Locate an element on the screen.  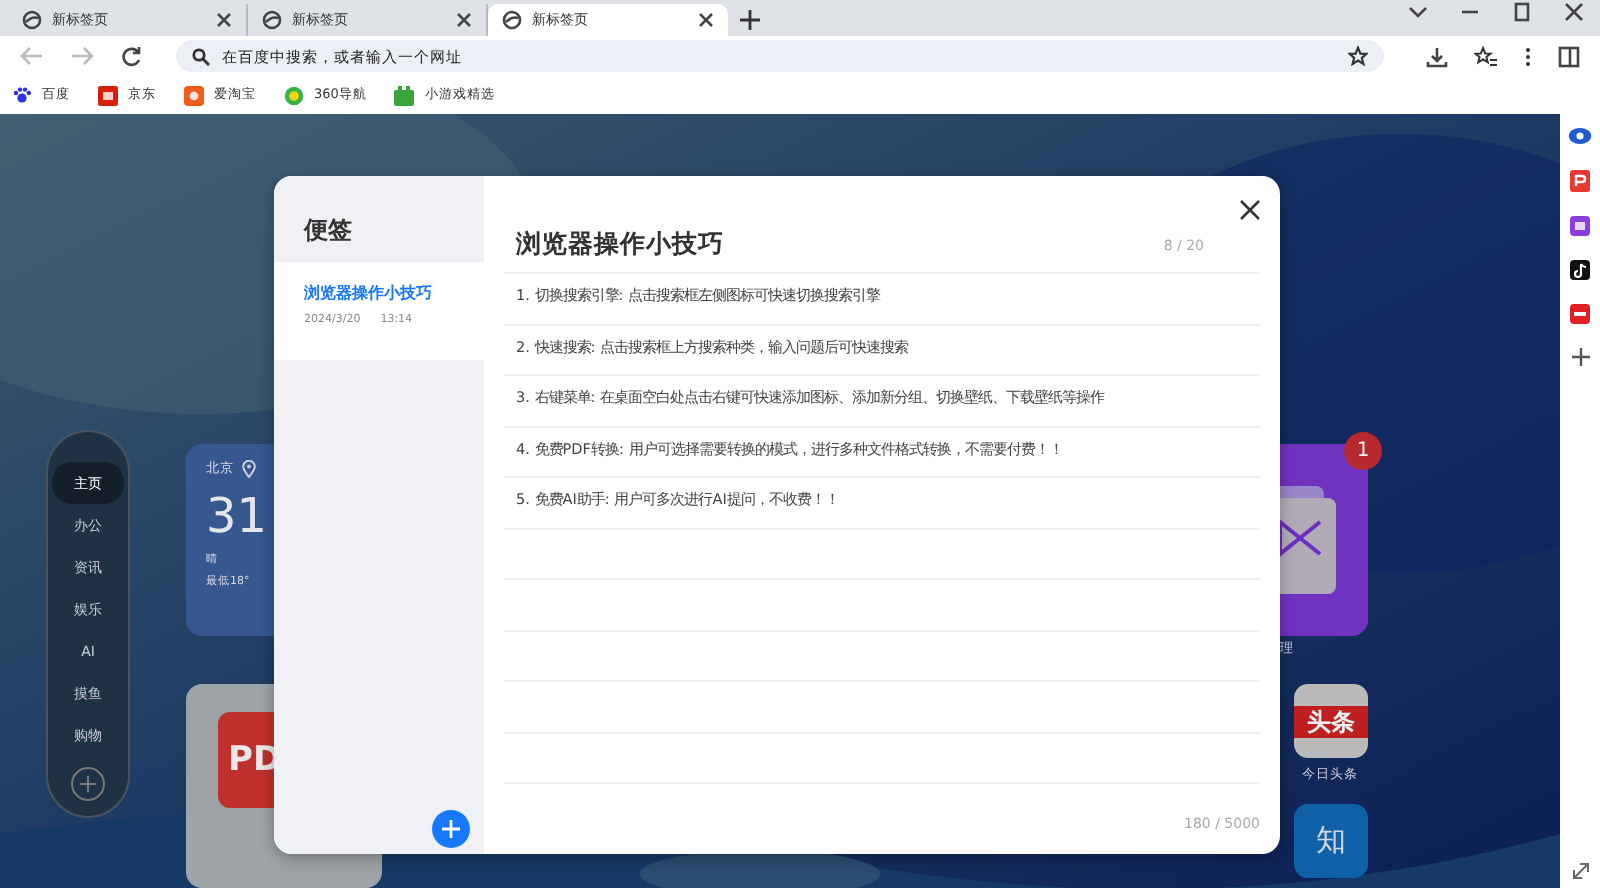
shop-logo-icon is located at coordinates (194, 95).